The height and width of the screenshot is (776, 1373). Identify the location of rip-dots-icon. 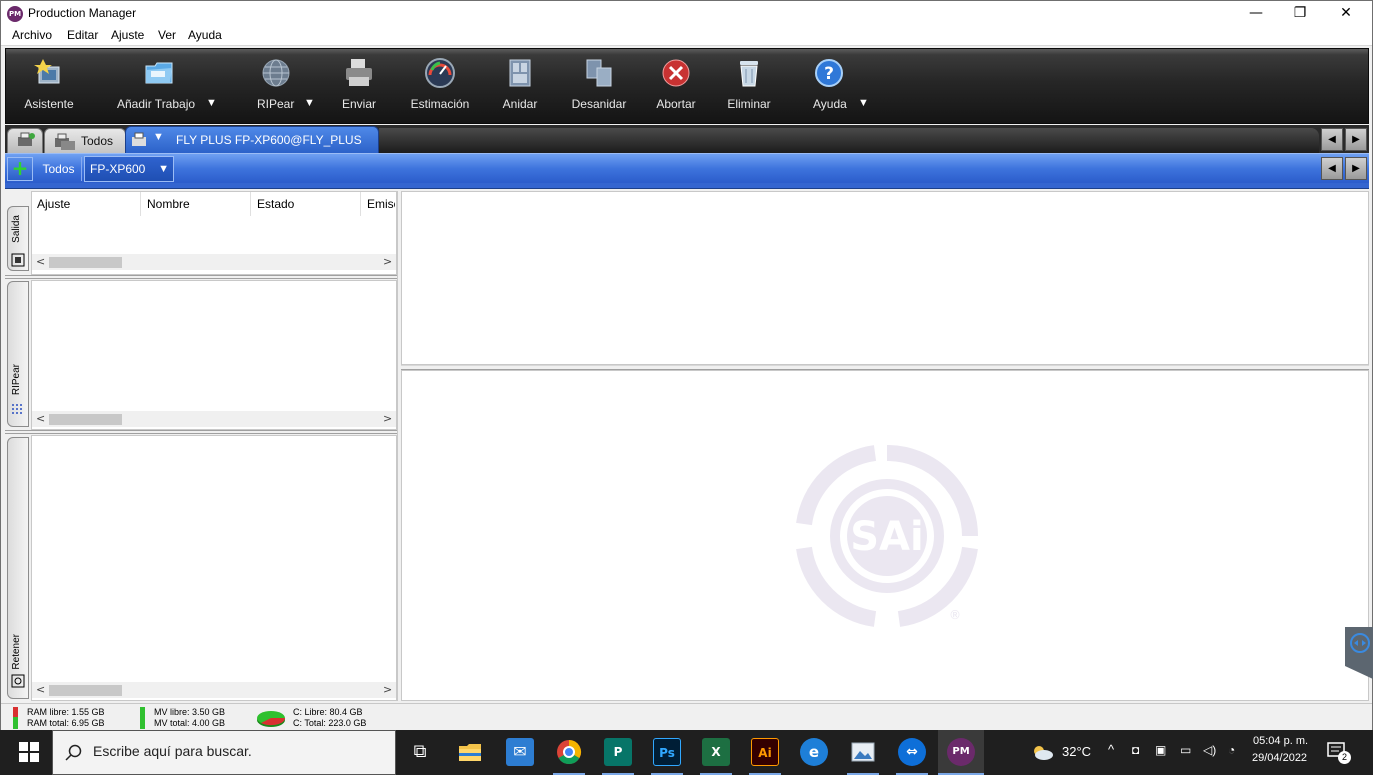
(17, 409).